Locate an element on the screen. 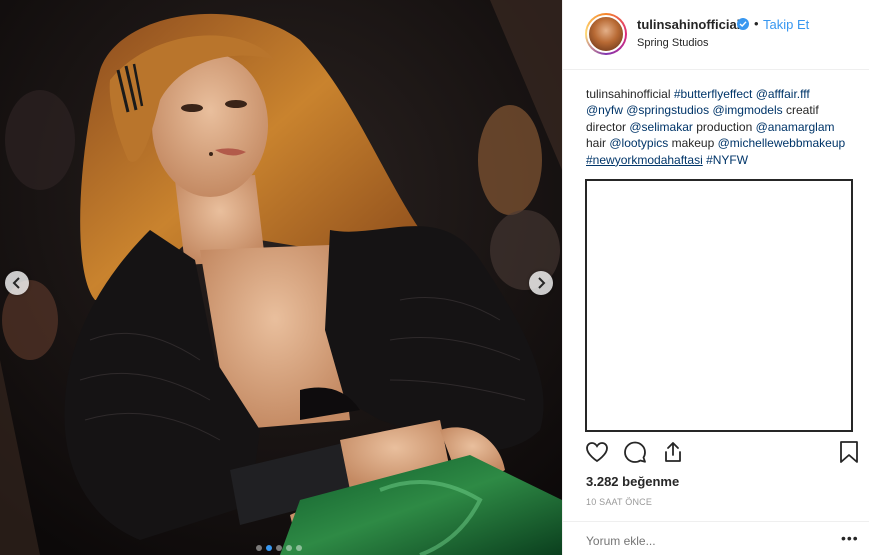  hashtag-link: #butterflyeffect is located at coordinates (713, 94).